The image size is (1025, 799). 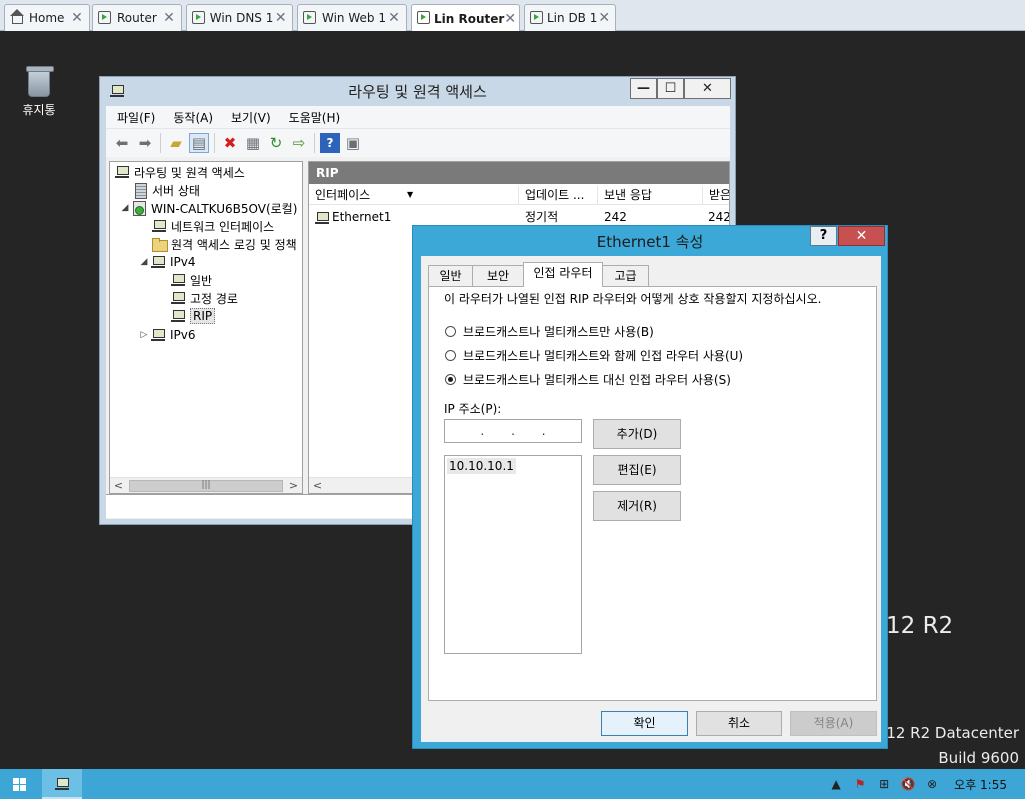 I want to click on scroll-thumb: |||, so click(x=206, y=486).